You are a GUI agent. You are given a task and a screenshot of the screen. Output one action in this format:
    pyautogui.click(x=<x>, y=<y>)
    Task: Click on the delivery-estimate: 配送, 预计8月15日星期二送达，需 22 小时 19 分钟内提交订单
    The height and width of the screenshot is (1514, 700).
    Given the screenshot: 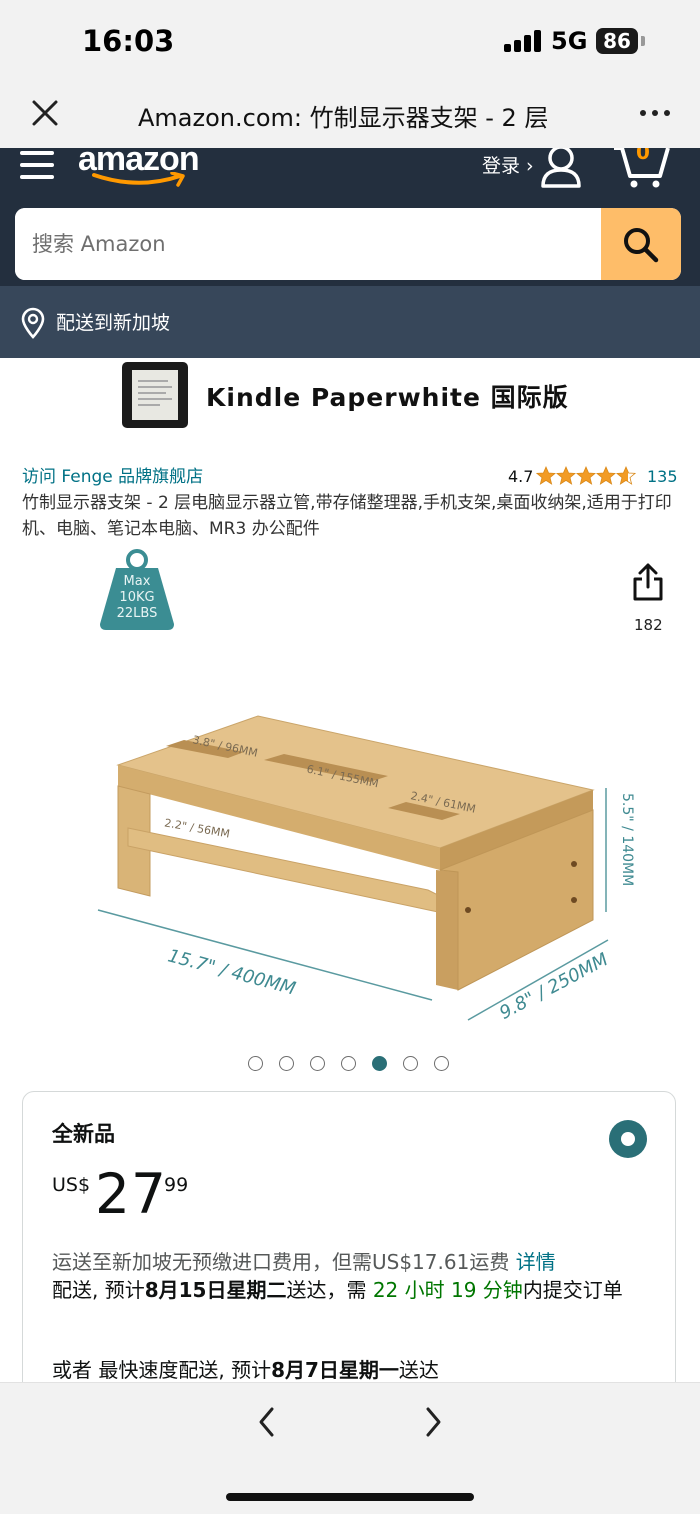 What is the action you would take?
    pyautogui.click(x=352, y=1290)
    